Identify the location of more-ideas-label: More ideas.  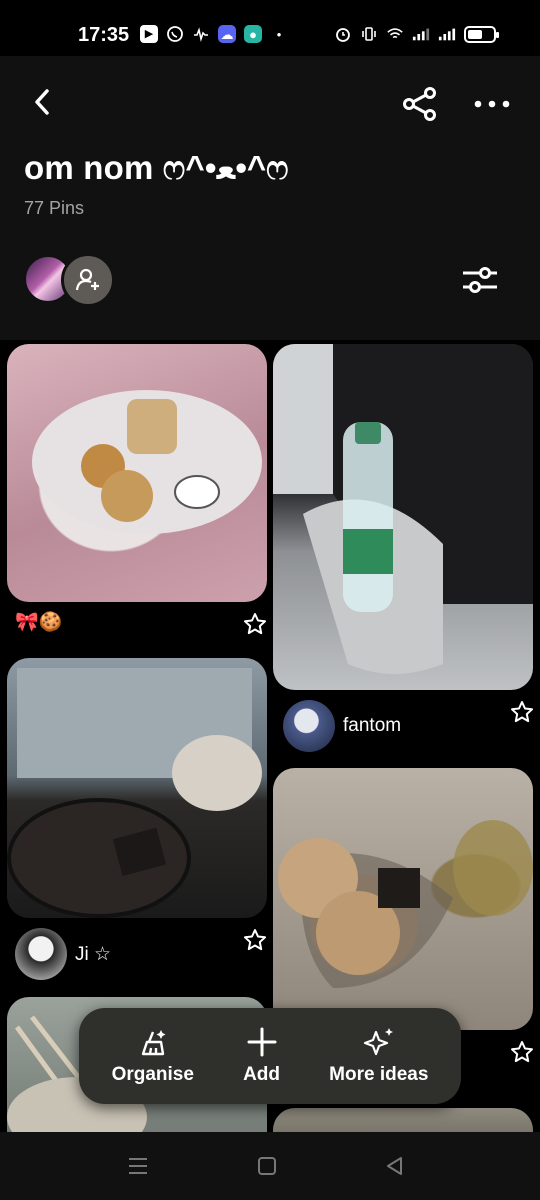
(379, 1074).